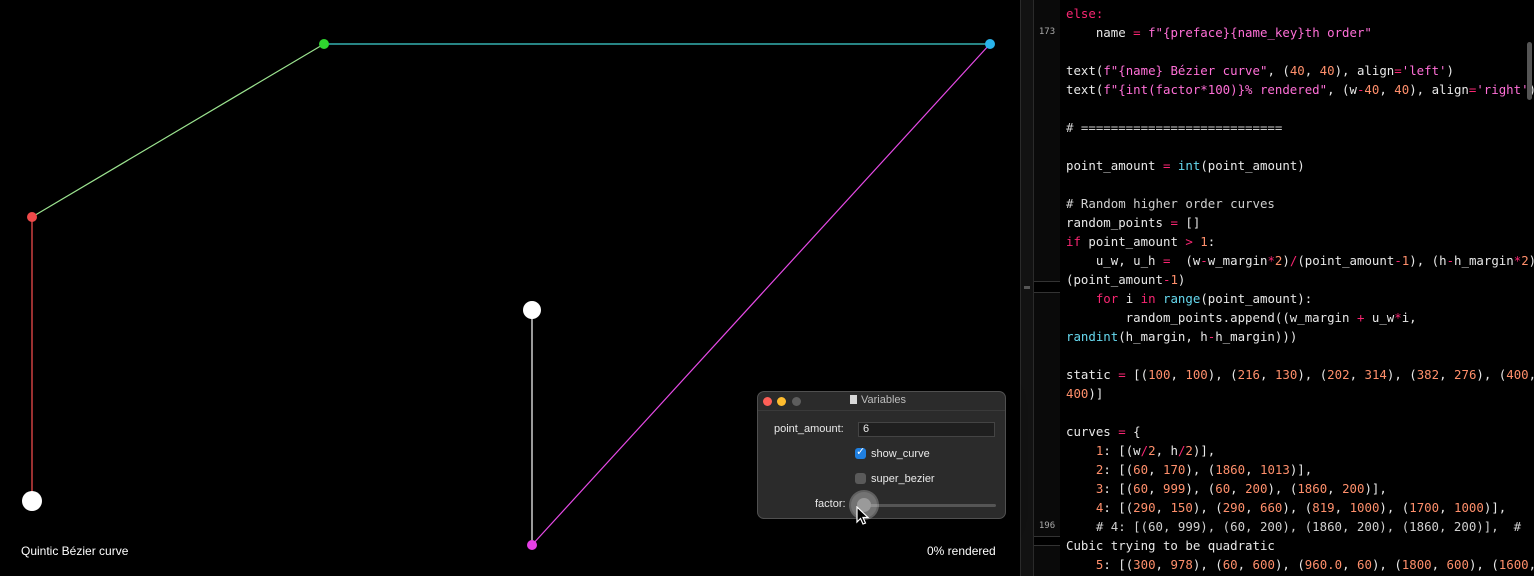  What do you see at coordinates (1174, 127) in the screenshot?
I see `code-line: # ===========================` at bounding box center [1174, 127].